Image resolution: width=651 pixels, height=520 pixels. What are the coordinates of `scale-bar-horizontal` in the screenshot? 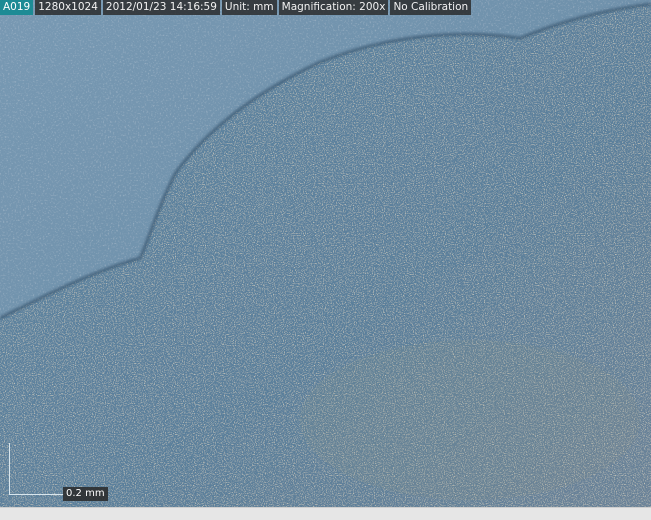 It's located at (36, 494).